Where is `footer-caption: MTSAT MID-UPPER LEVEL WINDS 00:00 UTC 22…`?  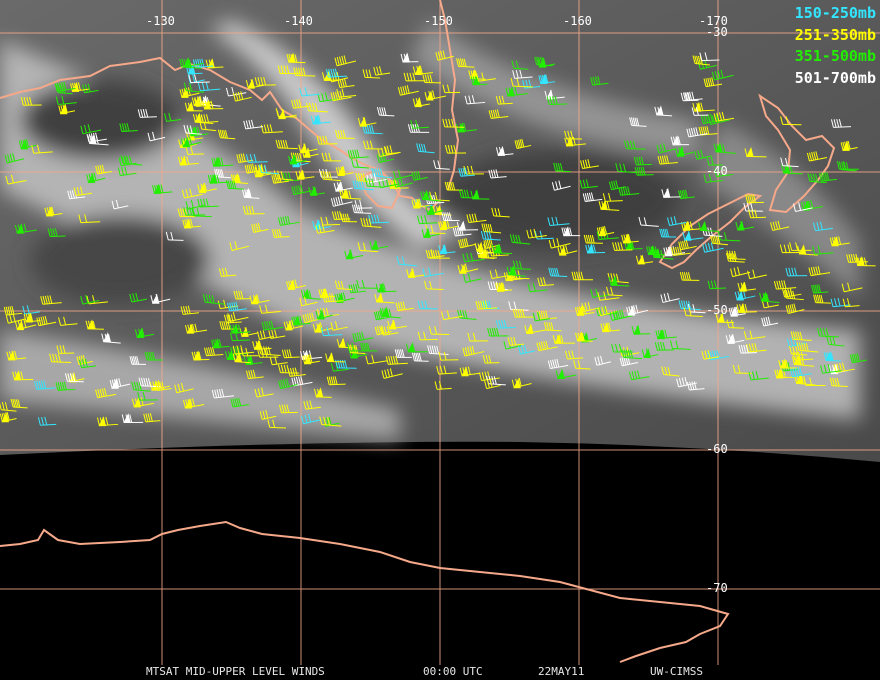 footer-caption: MTSAT MID-UPPER LEVEL WINDS 00:00 UTC 22… is located at coordinates (440, 672).